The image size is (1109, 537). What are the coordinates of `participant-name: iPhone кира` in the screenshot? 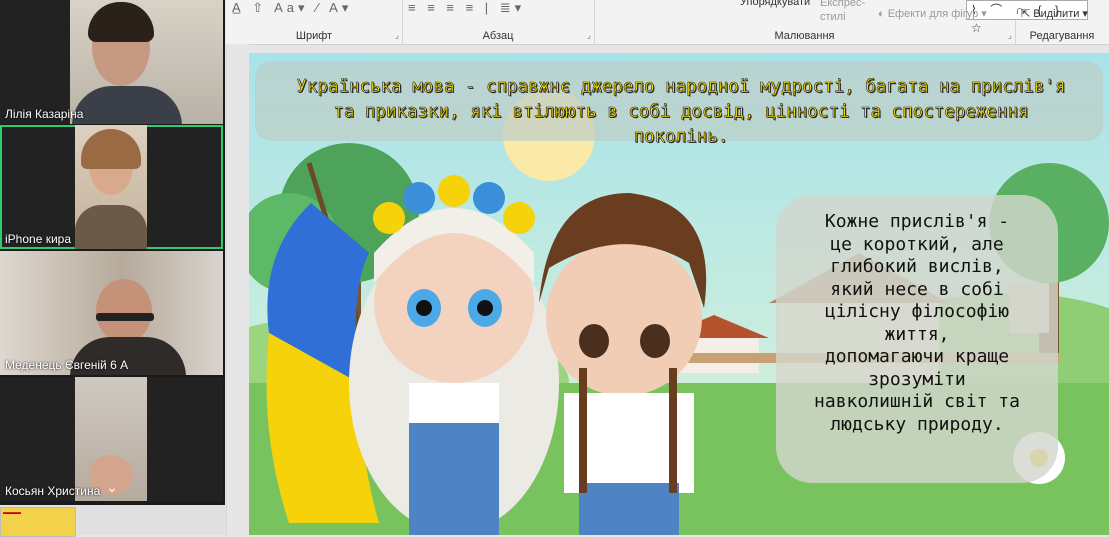 It's located at (38, 239).